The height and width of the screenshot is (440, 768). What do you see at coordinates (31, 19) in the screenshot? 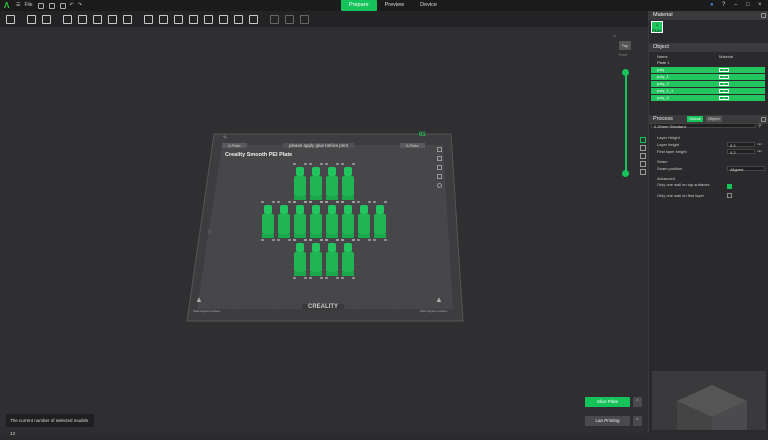
I see `add-plate-icon` at bounding box center [31, 19].